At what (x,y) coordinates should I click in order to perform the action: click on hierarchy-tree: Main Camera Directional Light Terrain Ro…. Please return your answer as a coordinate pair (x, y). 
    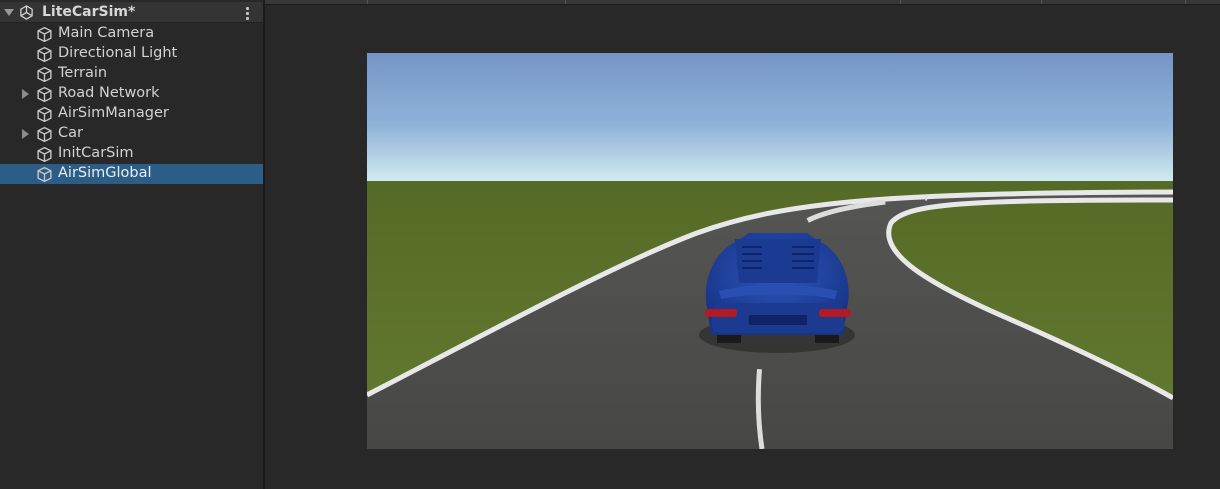
    Looking at the image, I should click on (131, 104).